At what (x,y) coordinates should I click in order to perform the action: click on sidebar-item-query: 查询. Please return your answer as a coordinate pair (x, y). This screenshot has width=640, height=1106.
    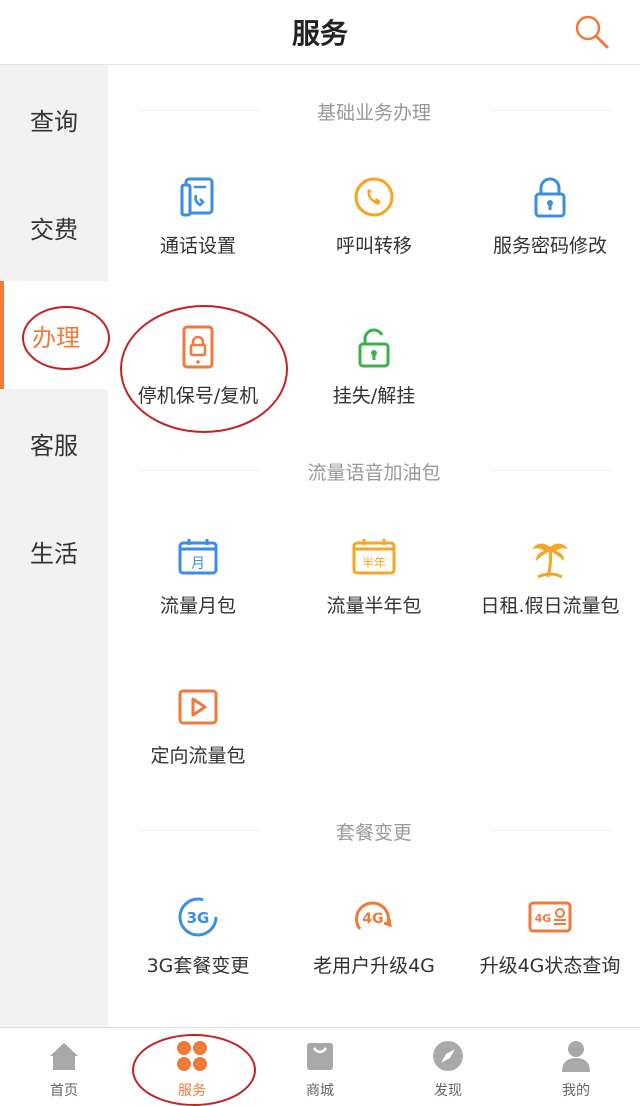
    Looking at the image, I should click on (54, 119).